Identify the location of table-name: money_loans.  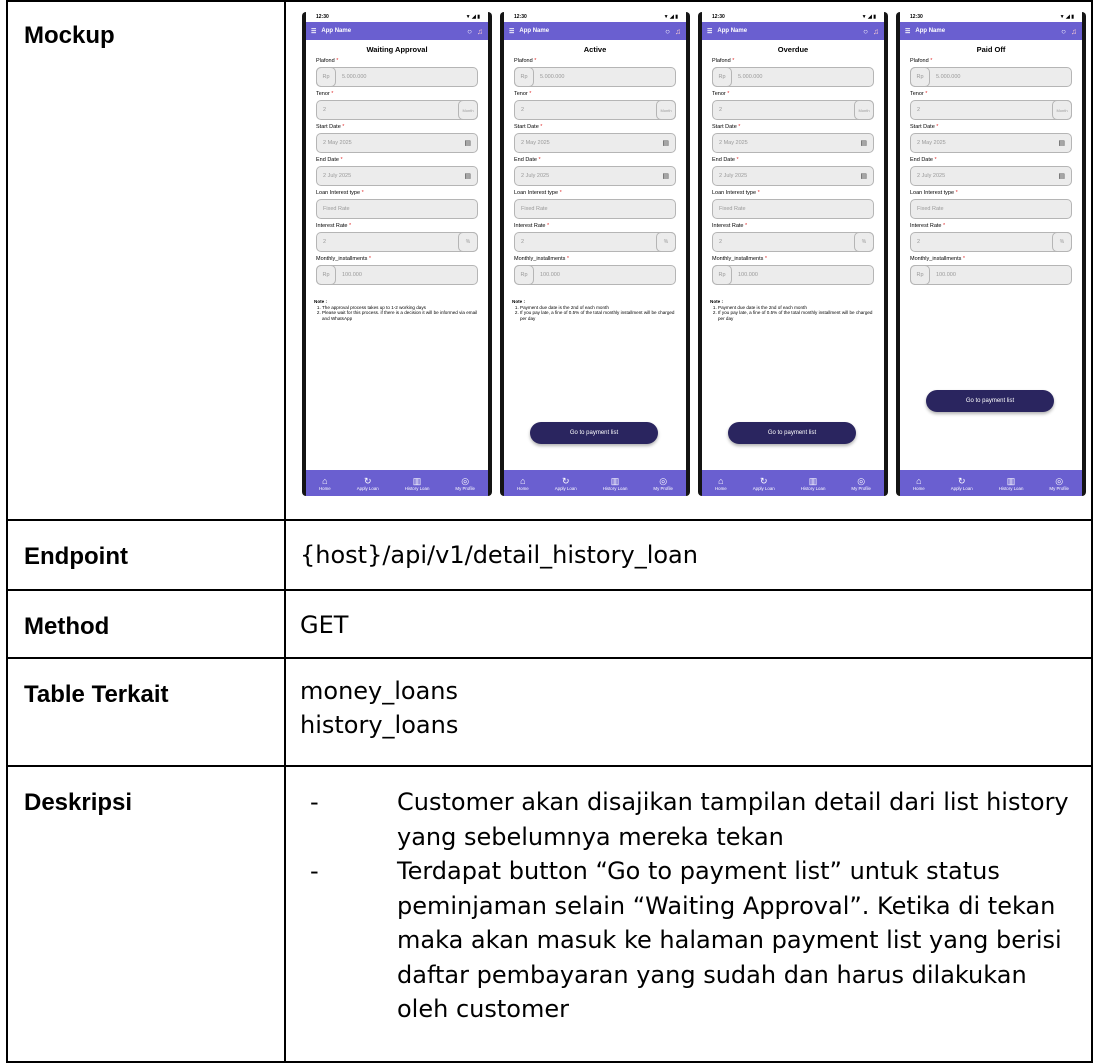
(379, 691).